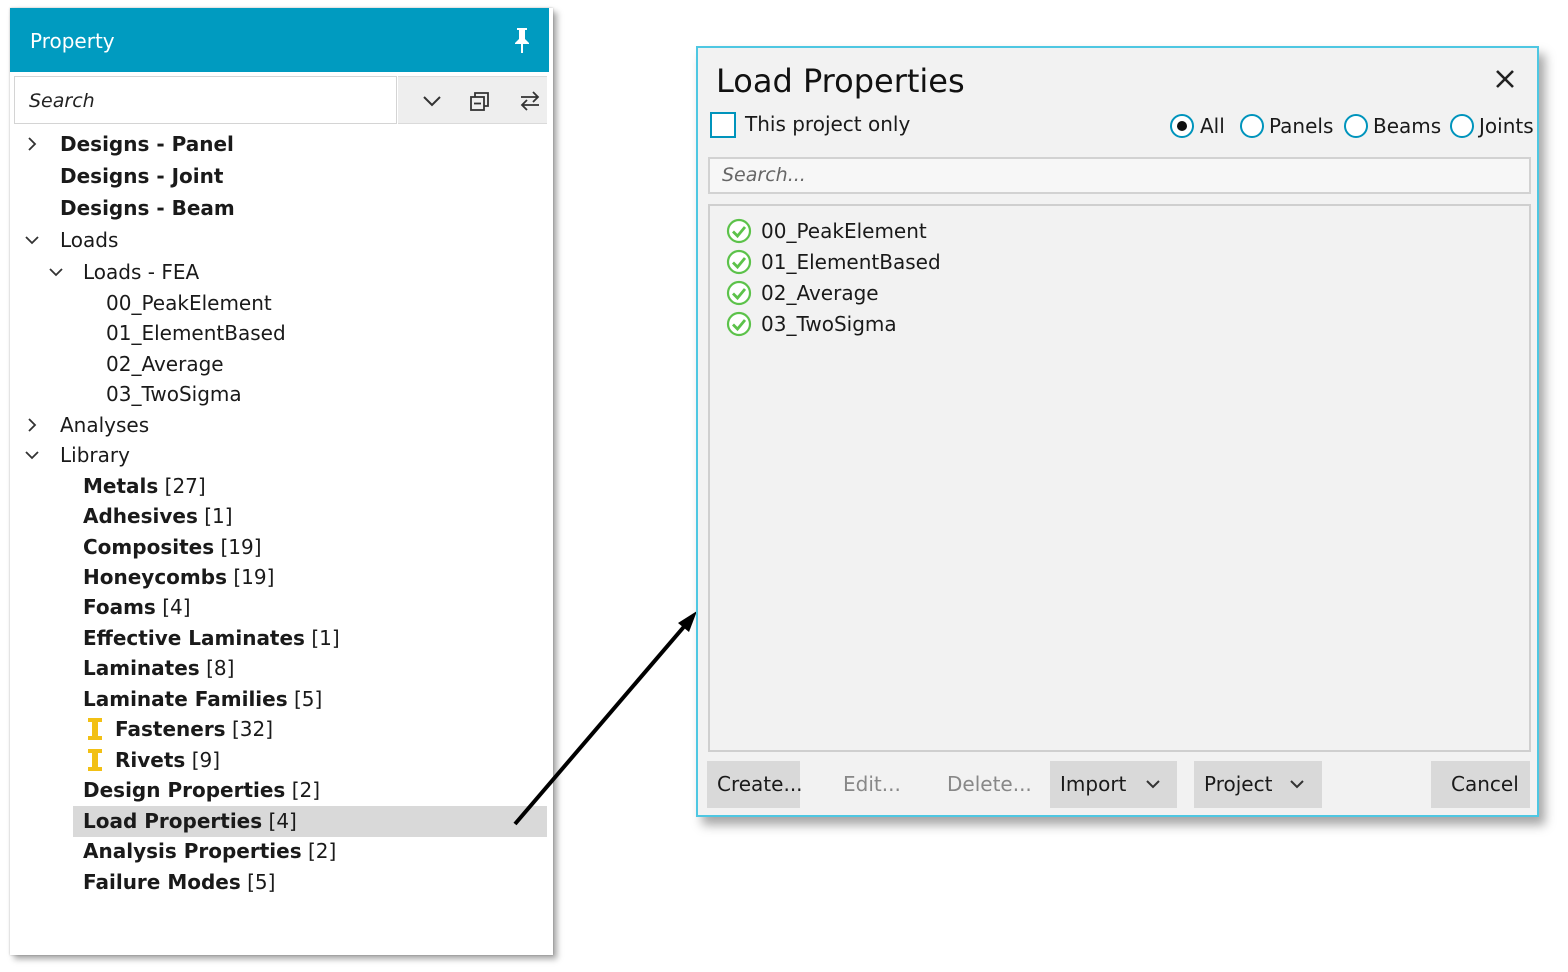  What do you see at coordinates (220, 668) in the screenshot?
I see `library-item-count: [8]` at bounding box center [220, 668].